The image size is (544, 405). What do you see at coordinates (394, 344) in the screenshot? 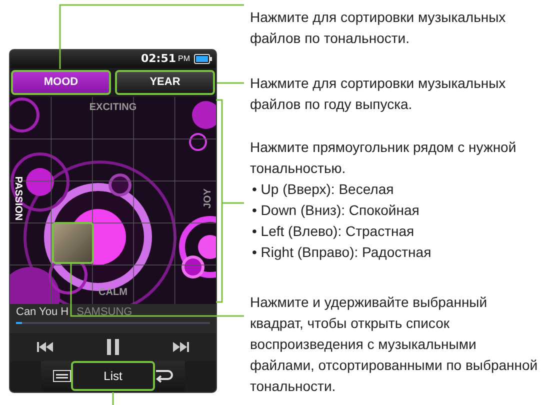
I see `callout-text: Нажмите и удерживайте выбранный квадрат, чтобы открыть список воспроизведения с музыкальными файлами, отсортированными по выбранной тональности.` at bounding box center [394, 344].